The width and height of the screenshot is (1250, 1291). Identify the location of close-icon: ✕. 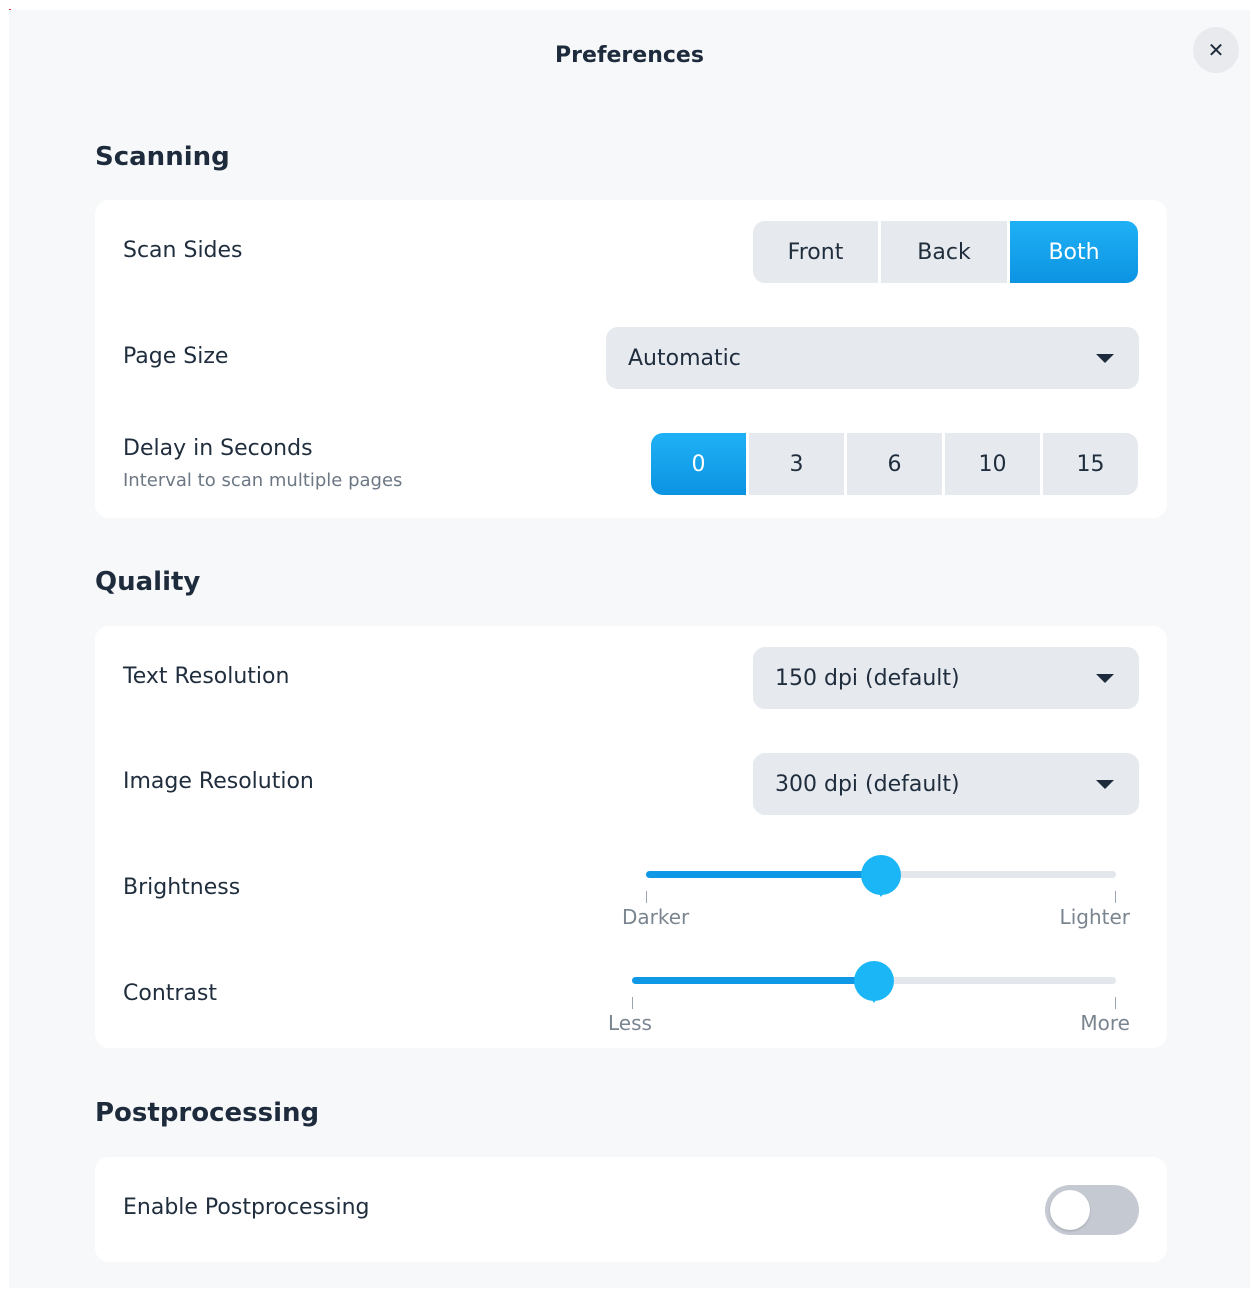
(1216, 50).